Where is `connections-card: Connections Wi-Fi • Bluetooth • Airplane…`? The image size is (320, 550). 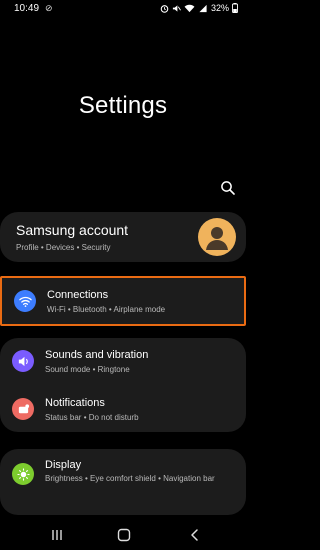 connections-card: Connections Wi-Fi • Bluetooth • Airplane… is located at coordinates (123, 301).